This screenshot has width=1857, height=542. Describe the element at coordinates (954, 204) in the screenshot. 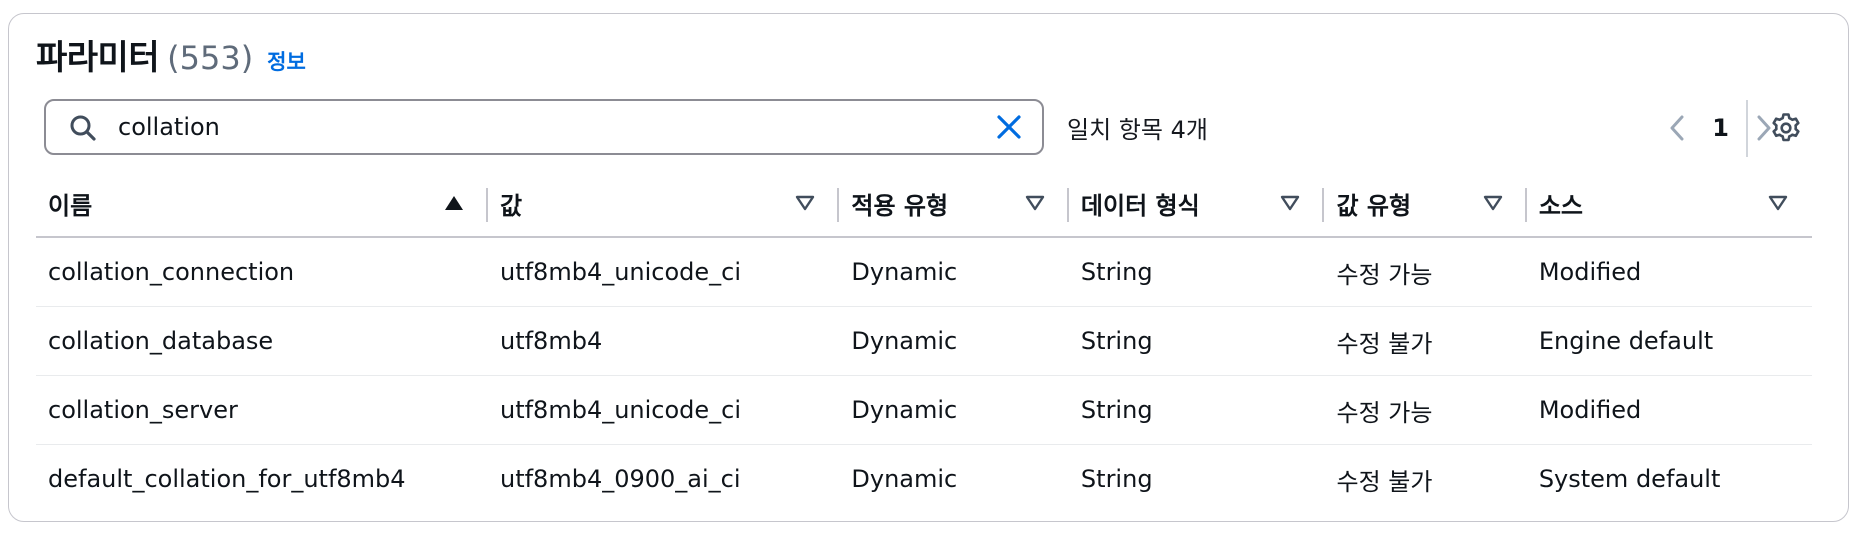

I see `column-header-apply-type: 적용 유형` at that location.